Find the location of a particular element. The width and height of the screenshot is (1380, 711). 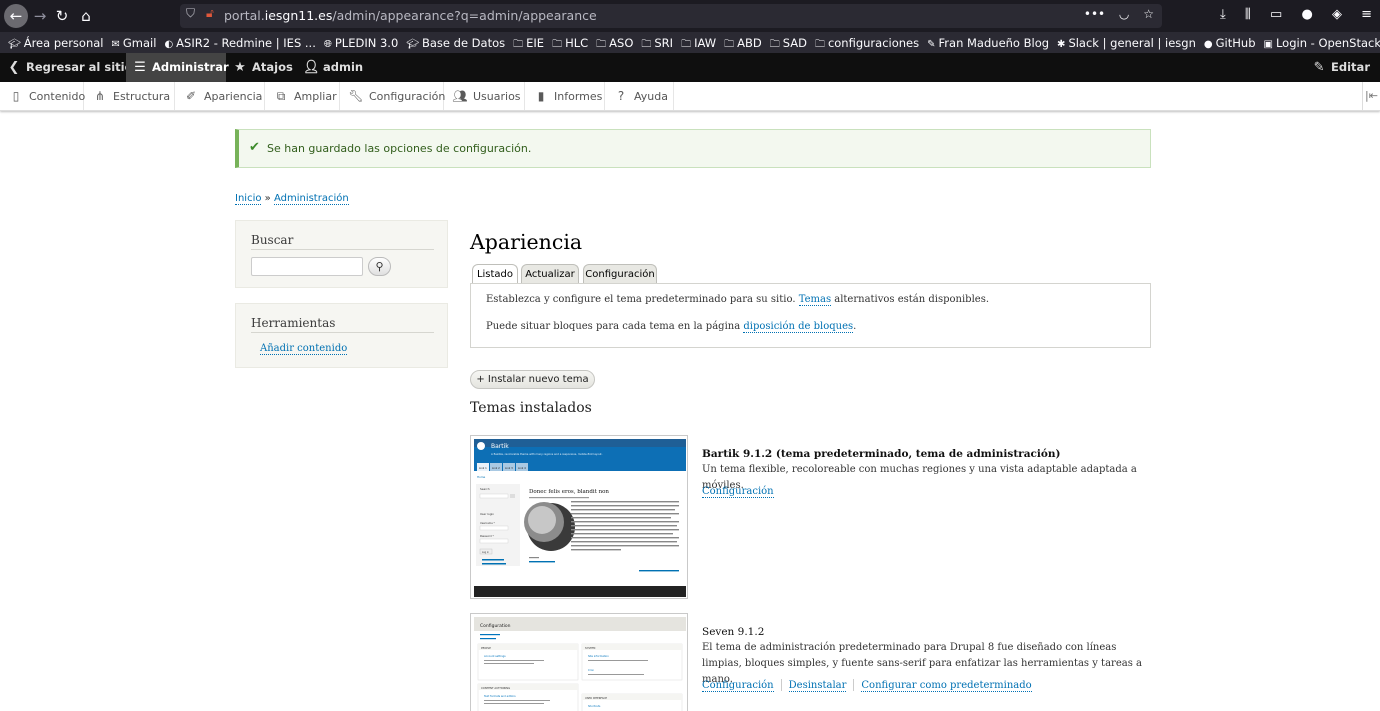

bookmark-item: 🗀 SRI is located at coordinates (657, 43).